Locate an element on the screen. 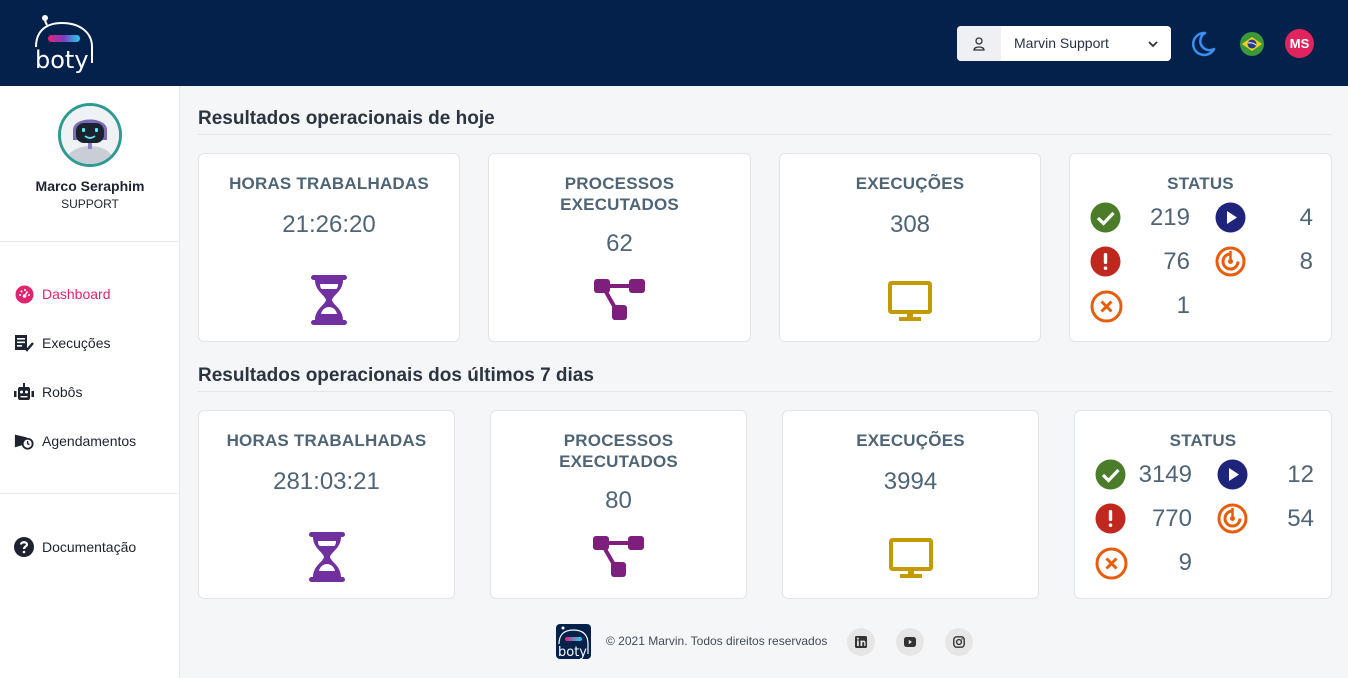 This screenshot has width=1348, height=678. card-value: 308 is located at coordinates (910, 224).